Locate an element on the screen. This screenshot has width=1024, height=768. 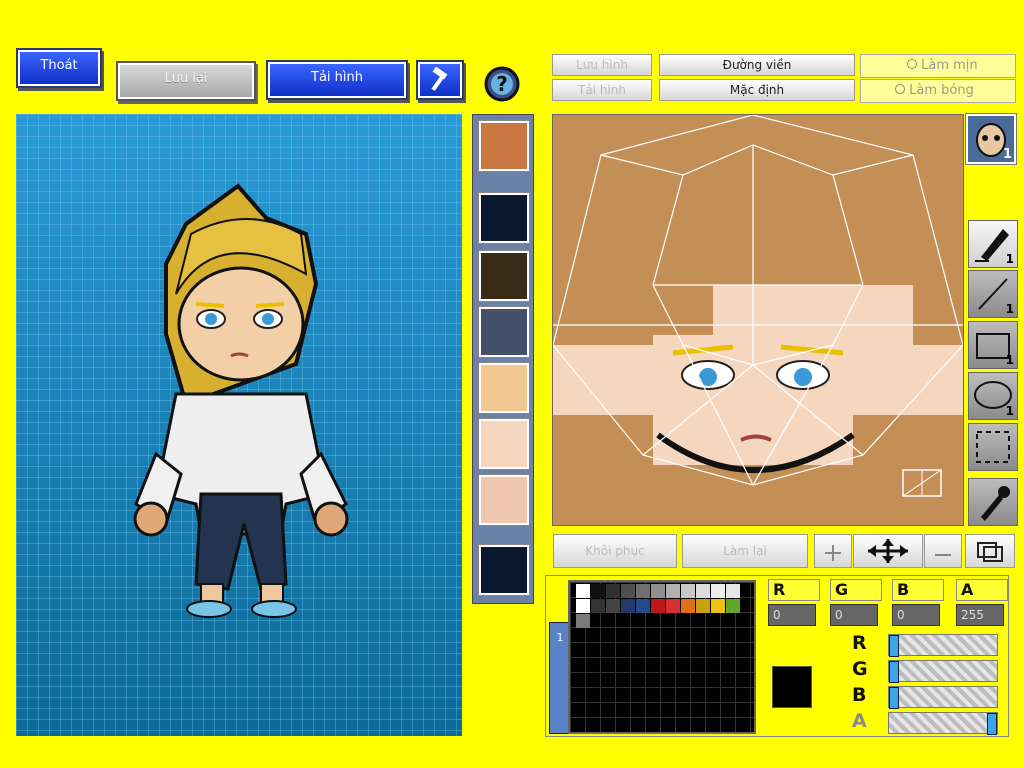
r-channel-header: R is located at coordinates (794, 590).